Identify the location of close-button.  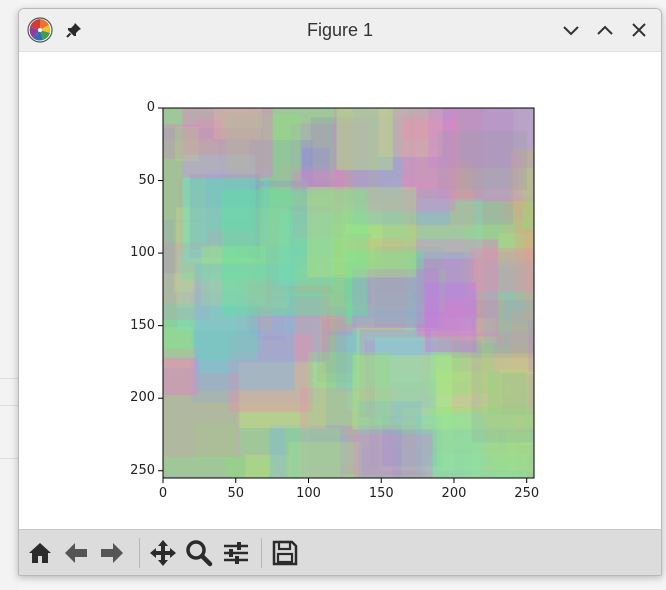
(639, 30).